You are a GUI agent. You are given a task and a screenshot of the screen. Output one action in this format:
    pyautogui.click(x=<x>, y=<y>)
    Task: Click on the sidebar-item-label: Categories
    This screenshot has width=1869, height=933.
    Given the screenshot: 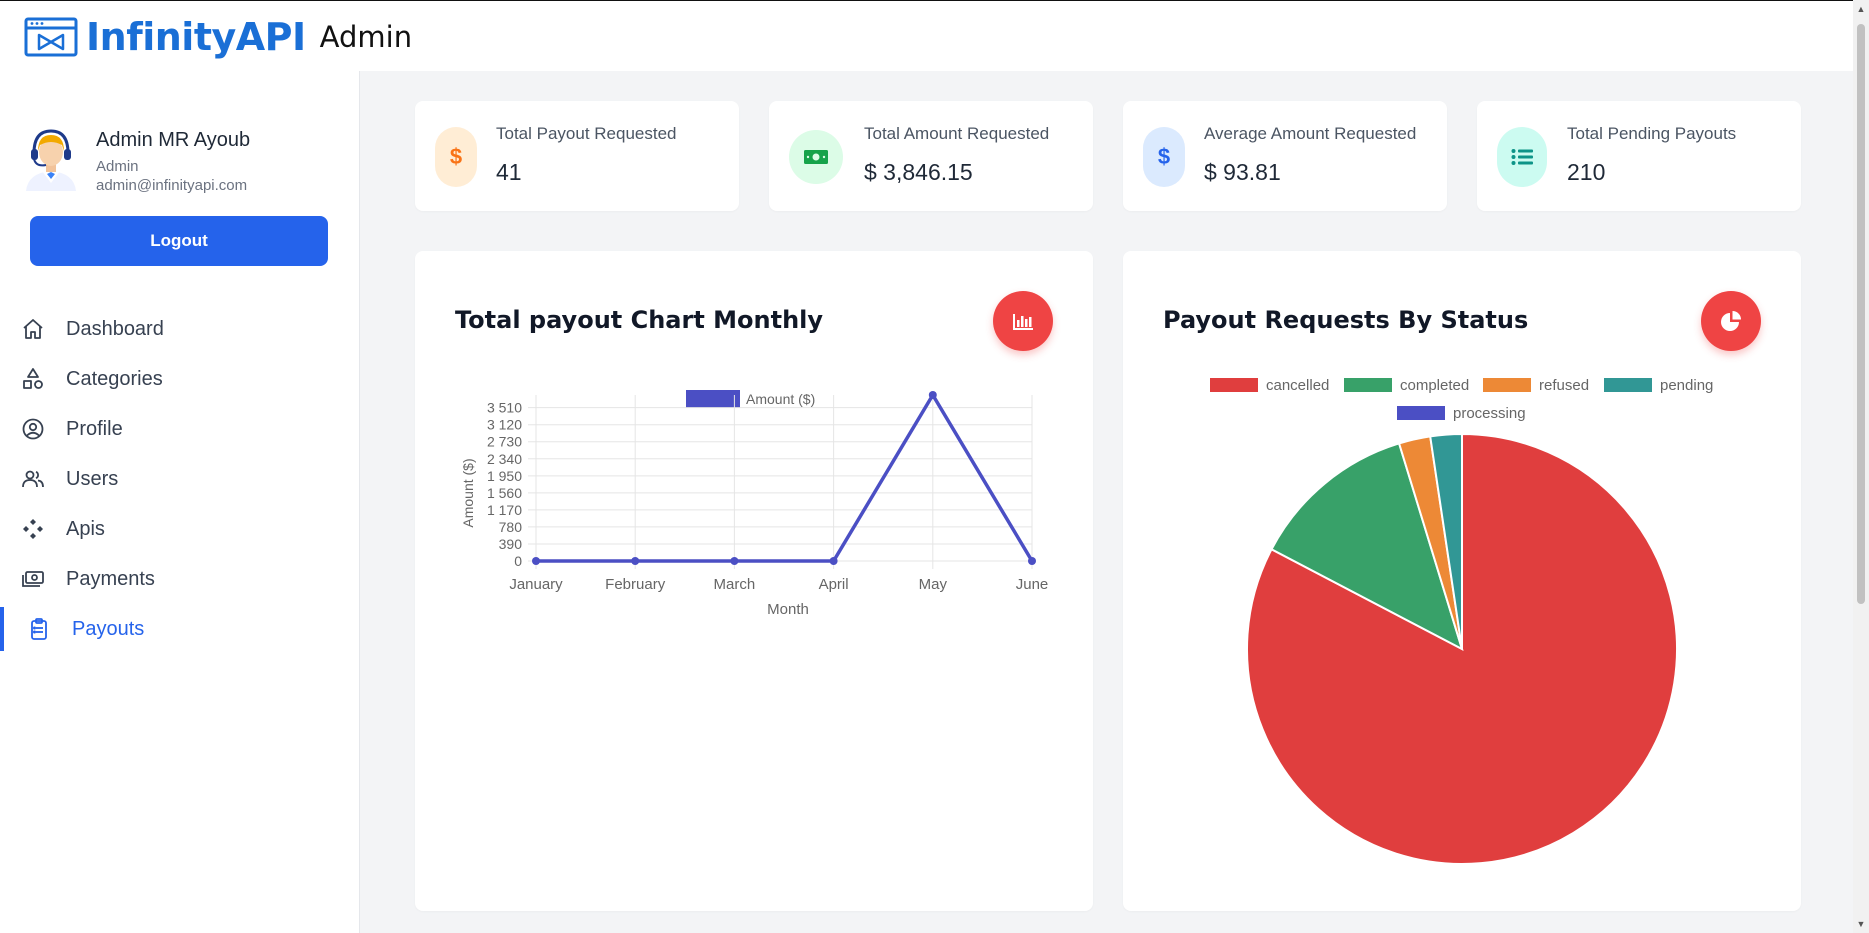 What is the action you would take?
    pyautogui.click(x=114, y=378)
    